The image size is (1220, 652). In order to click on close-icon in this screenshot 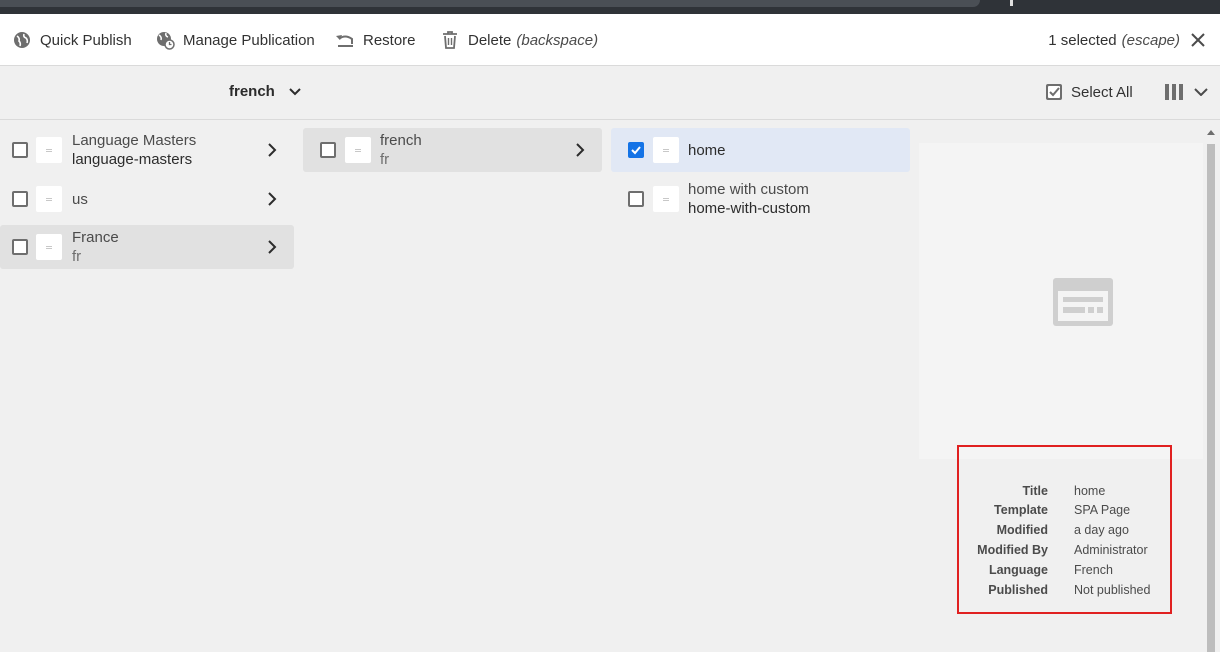, I will do `click(1198, 40)`.